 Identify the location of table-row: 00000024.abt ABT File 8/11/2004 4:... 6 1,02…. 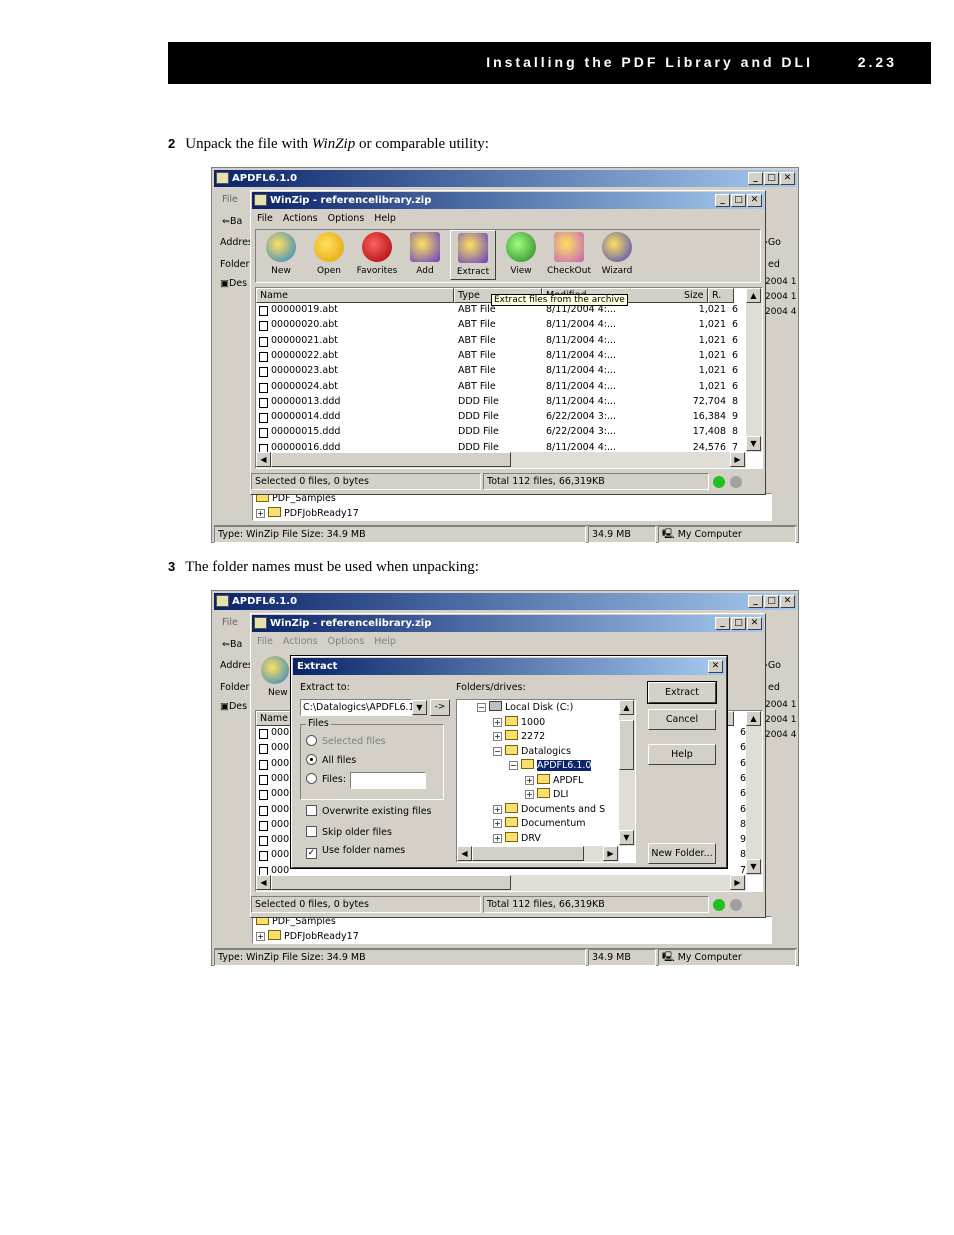
(509, 388).